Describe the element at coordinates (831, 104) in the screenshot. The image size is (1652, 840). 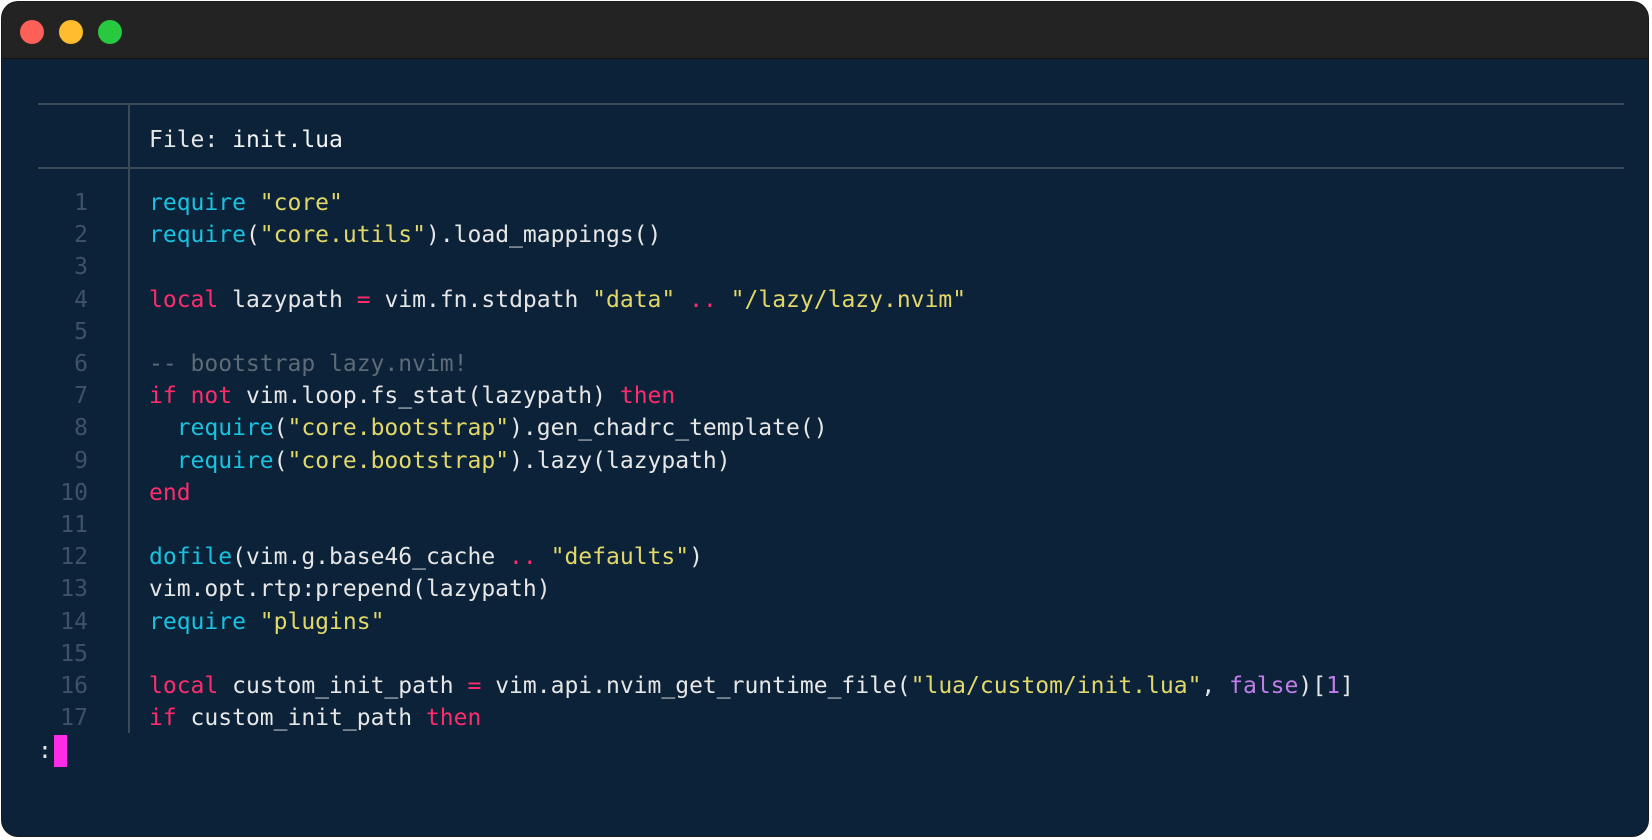
I see `header-top-rule` at that location.